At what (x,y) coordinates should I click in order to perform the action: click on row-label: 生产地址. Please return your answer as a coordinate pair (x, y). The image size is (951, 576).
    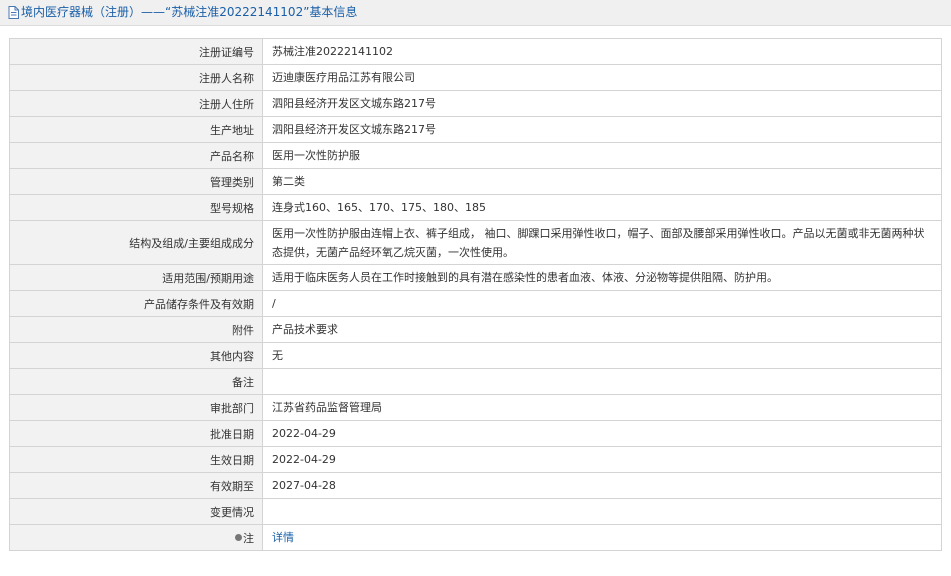
    Looking at the image, I should click on (136, 129).